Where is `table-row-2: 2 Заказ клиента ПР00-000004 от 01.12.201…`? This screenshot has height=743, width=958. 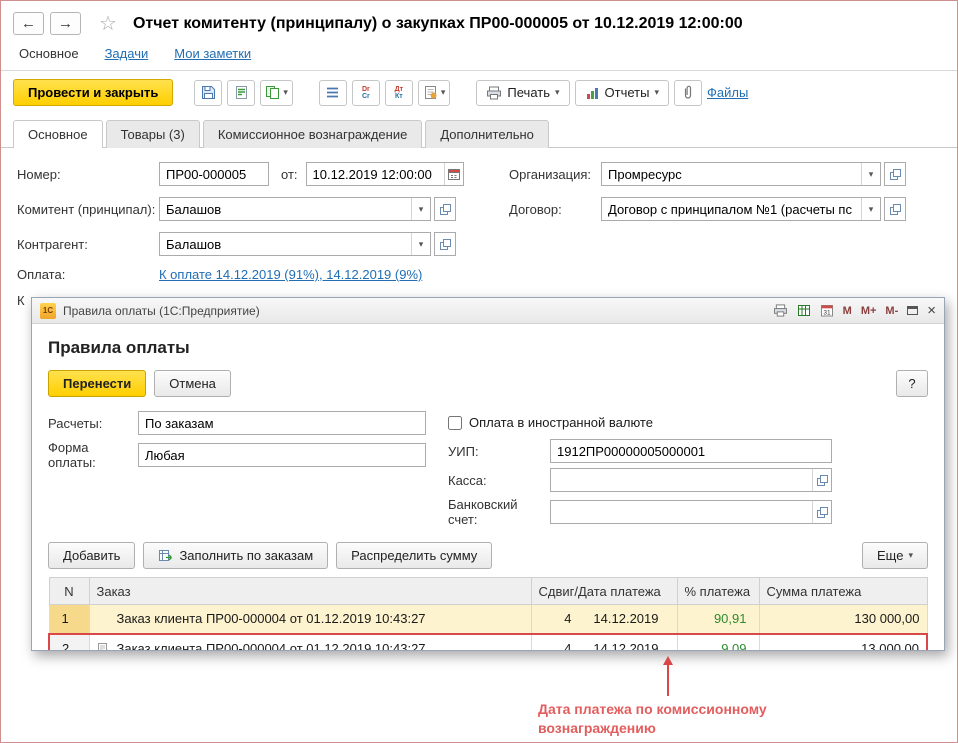 table-row-2: 2 Заказ клиента ПР00-000004 от 01.12.201… is located at coordinates (488, 641).